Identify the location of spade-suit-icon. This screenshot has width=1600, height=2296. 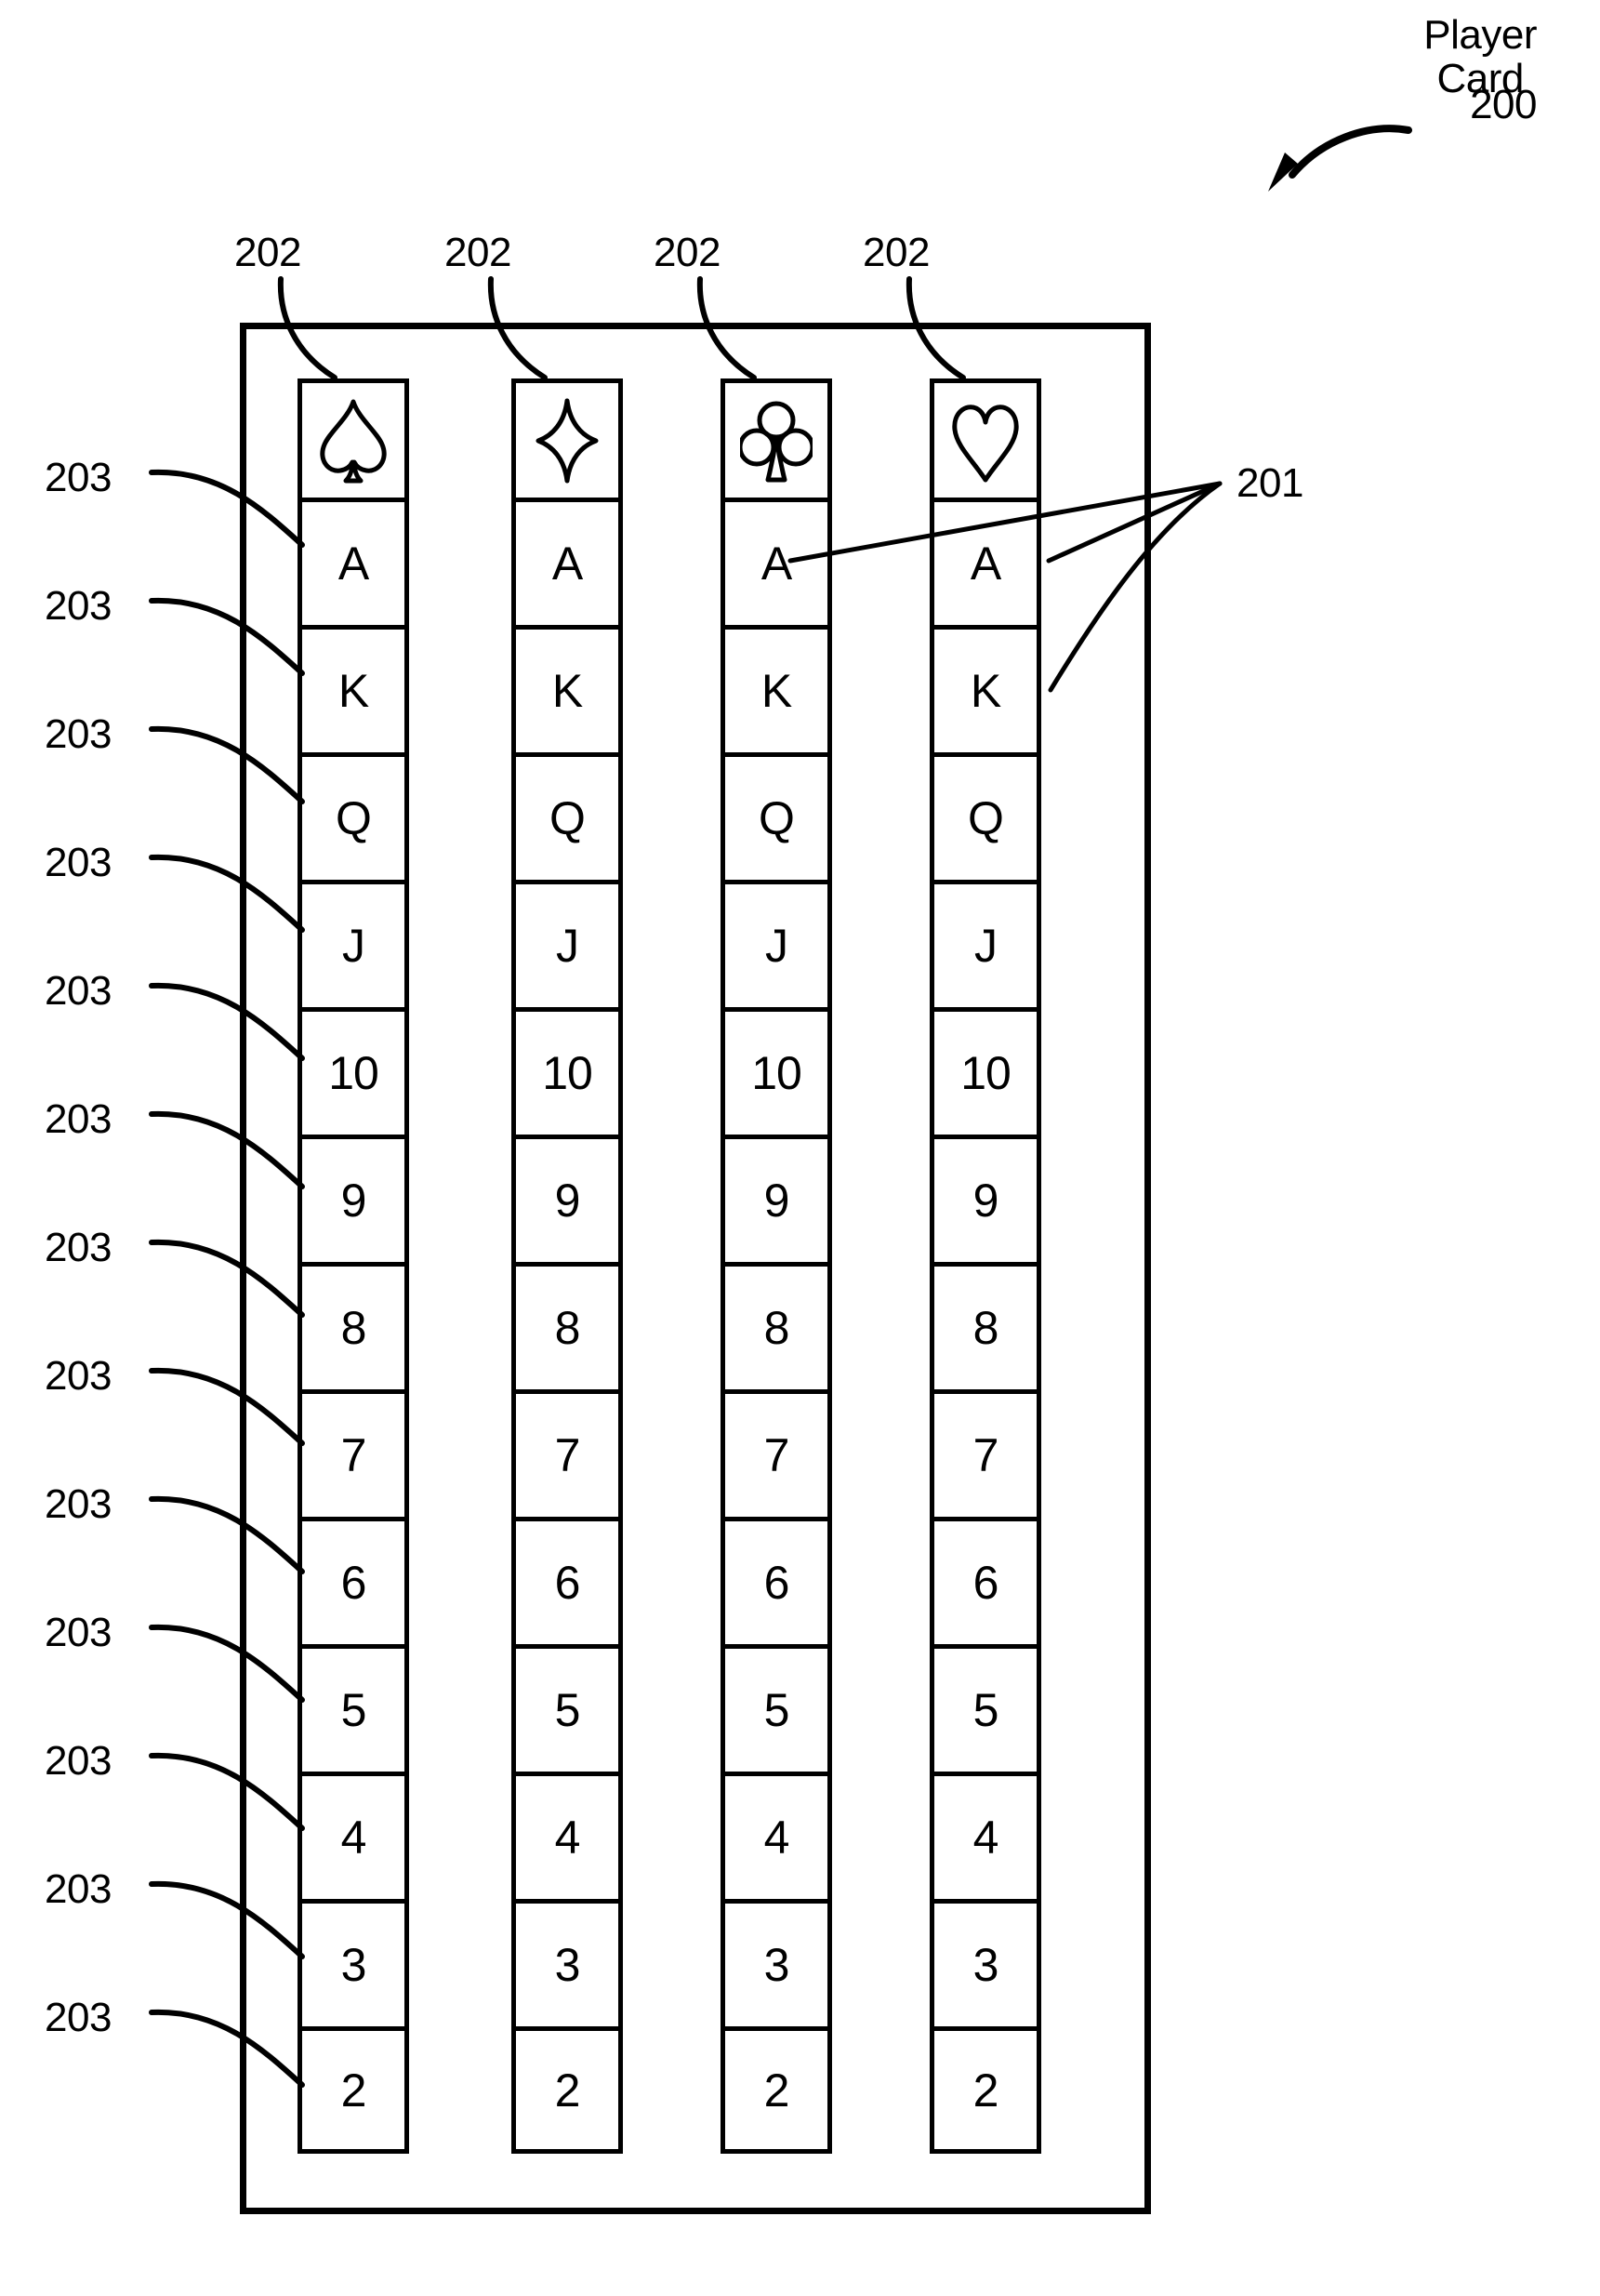
(354, 441).